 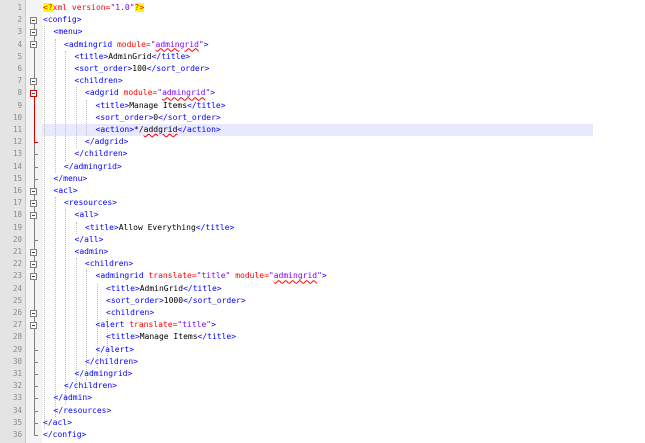 What do you see at coordinates (322, 350) in the screenshot?
I see `code-line: 29 </alert>` at bounding box center [322, 350].